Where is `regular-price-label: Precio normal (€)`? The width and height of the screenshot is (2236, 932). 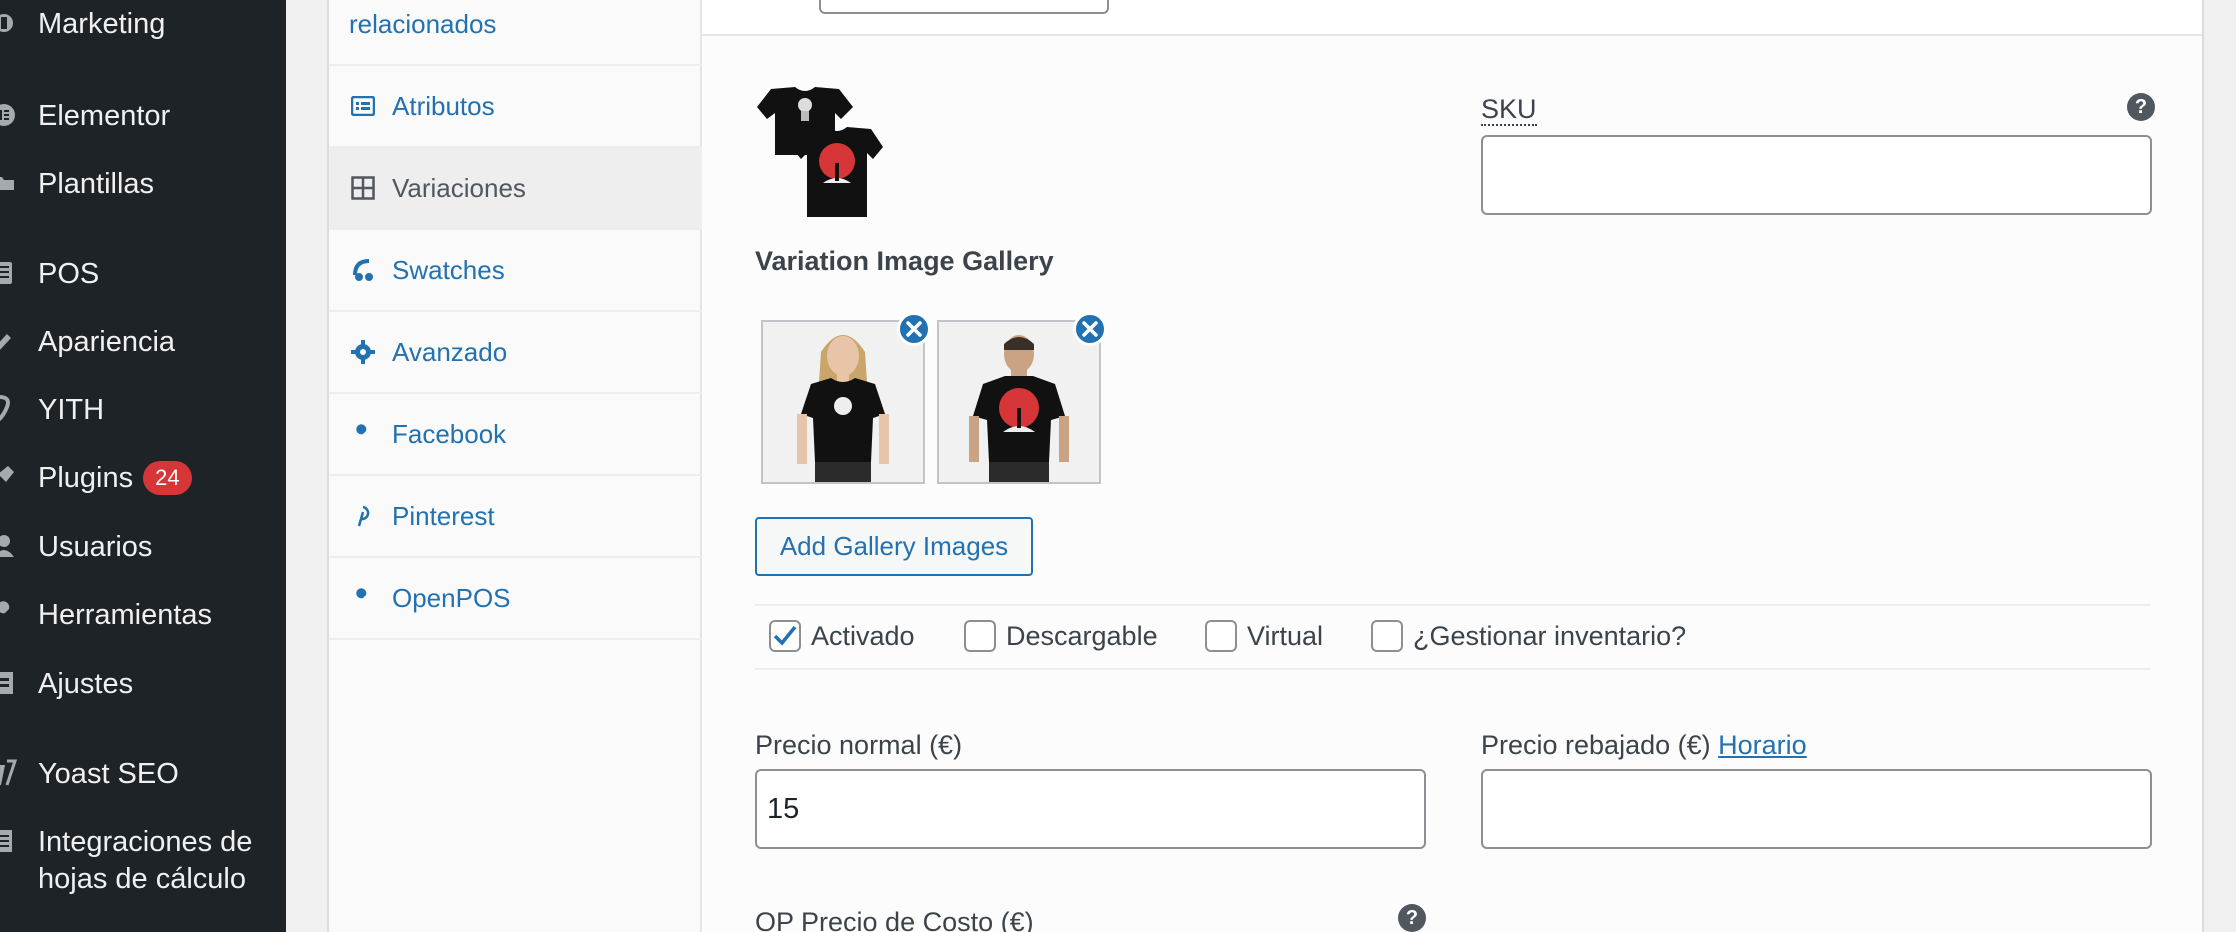 regular-price-label: Precio normal (€) is located at coordinates (859, 745).